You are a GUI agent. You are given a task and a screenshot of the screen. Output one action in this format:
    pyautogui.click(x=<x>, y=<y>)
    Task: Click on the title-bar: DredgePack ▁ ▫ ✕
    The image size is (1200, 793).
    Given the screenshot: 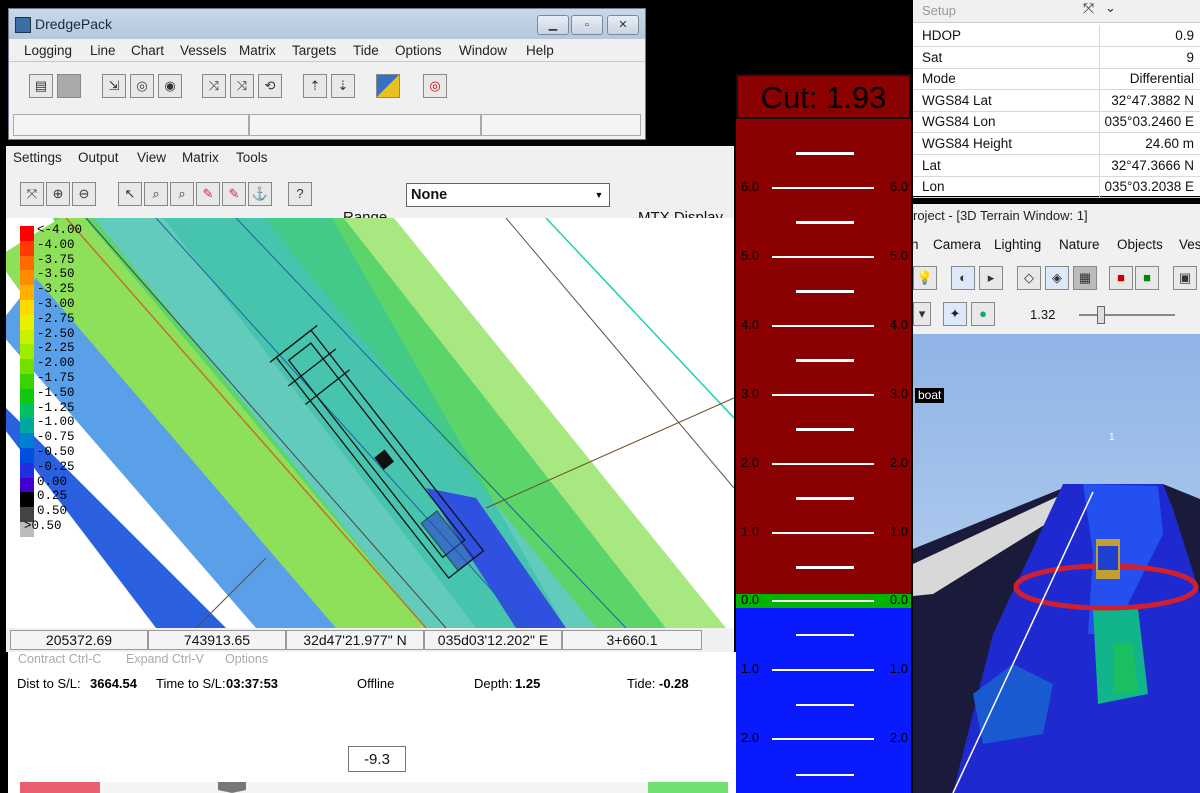 What is the action you would take?
    pyautogui.click(x=327, y=24)
    